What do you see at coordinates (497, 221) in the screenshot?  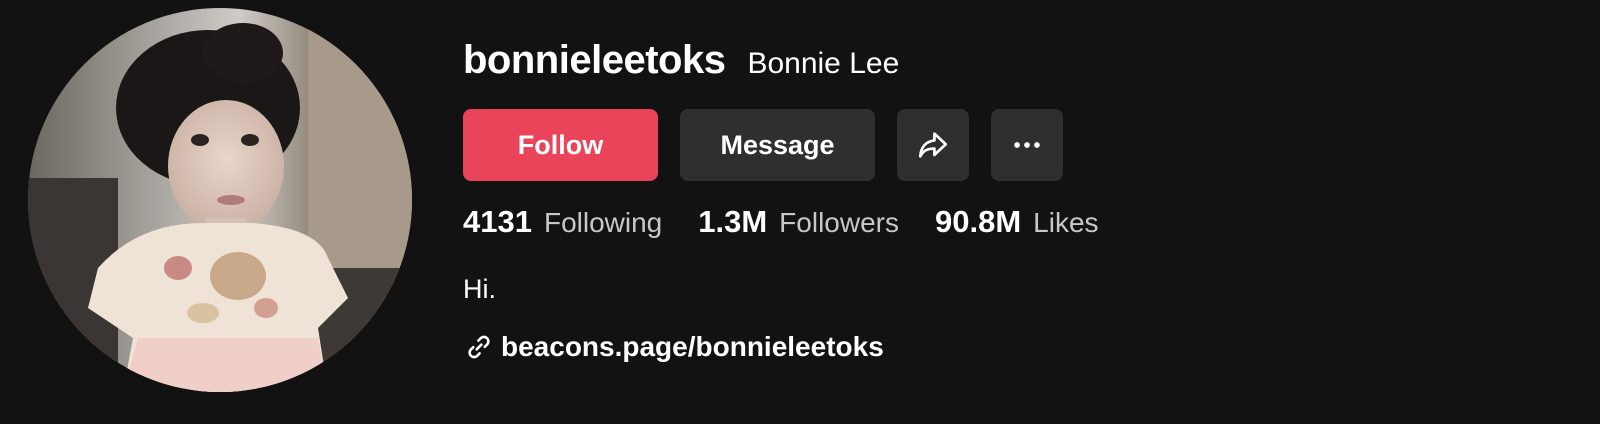 I see `stat-value: 4131` at bounding box center [497, 221].